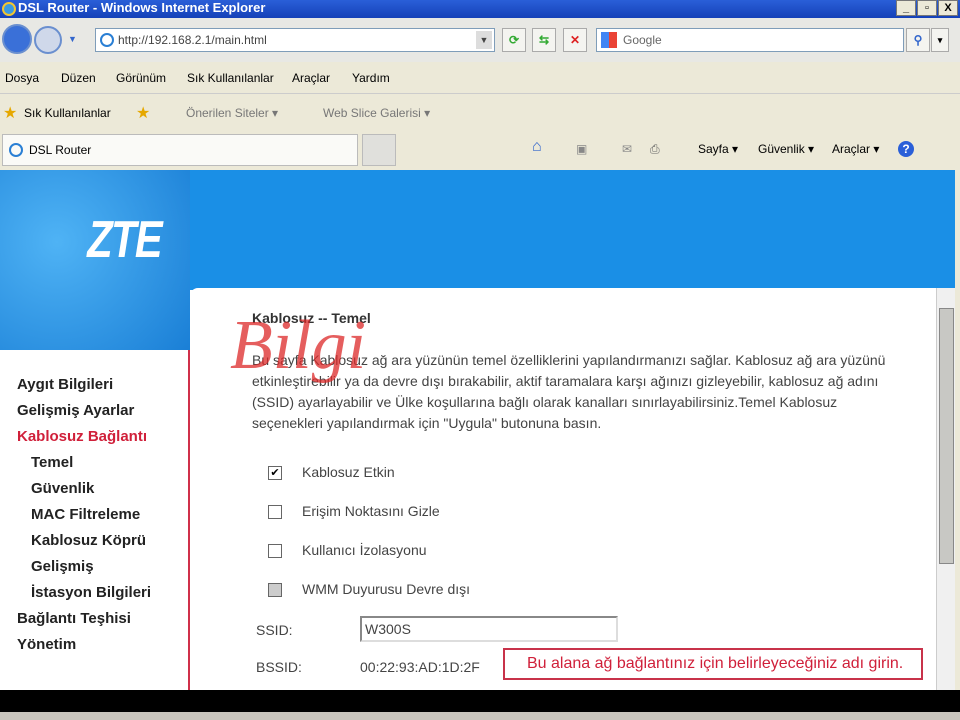  I want to click on search-input: Google, so click(750, 40).